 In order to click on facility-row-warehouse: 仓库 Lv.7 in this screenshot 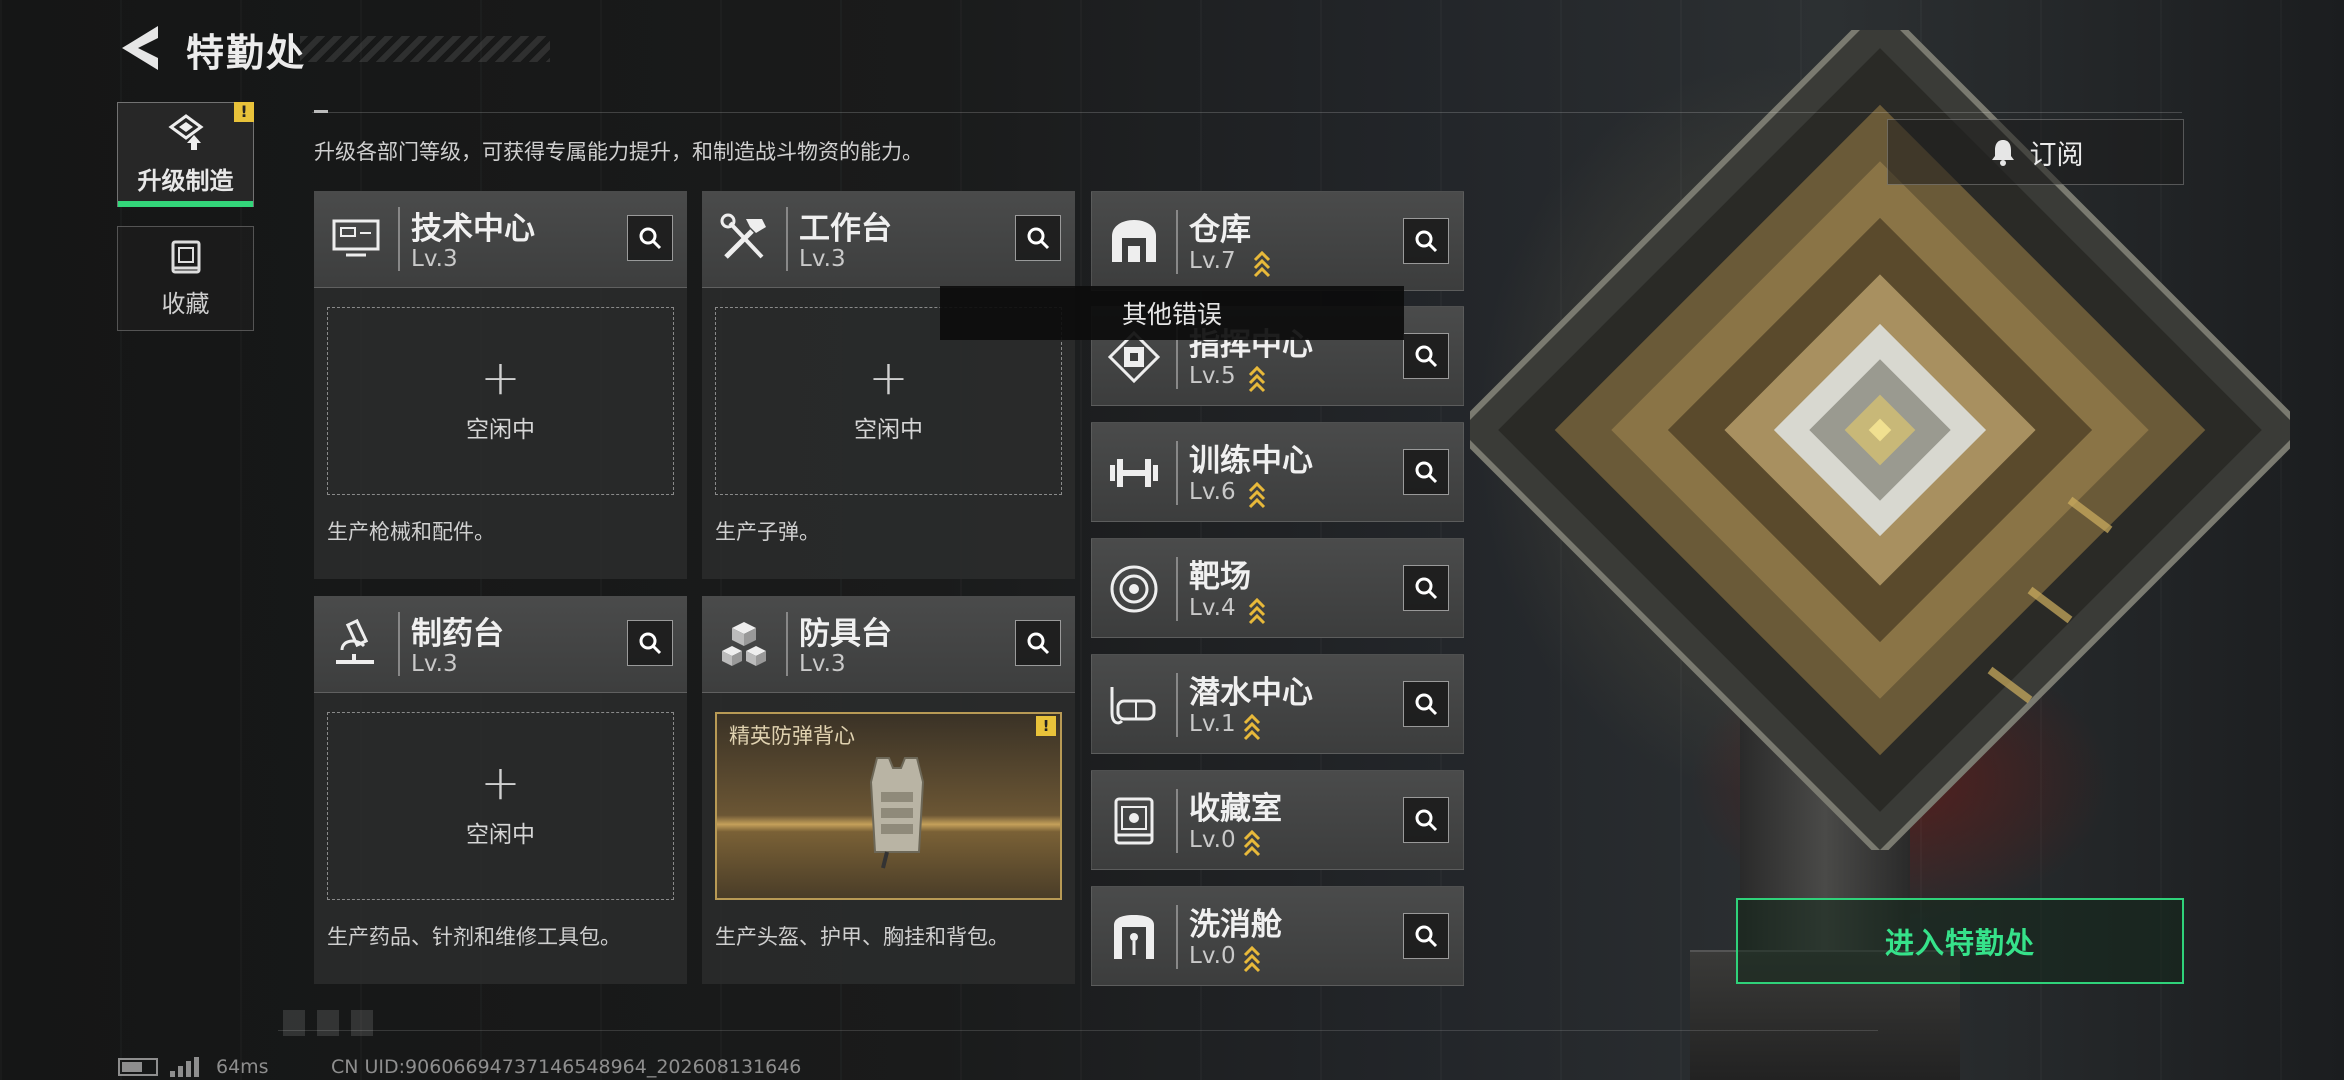, I will do `click(1277, 241)`.